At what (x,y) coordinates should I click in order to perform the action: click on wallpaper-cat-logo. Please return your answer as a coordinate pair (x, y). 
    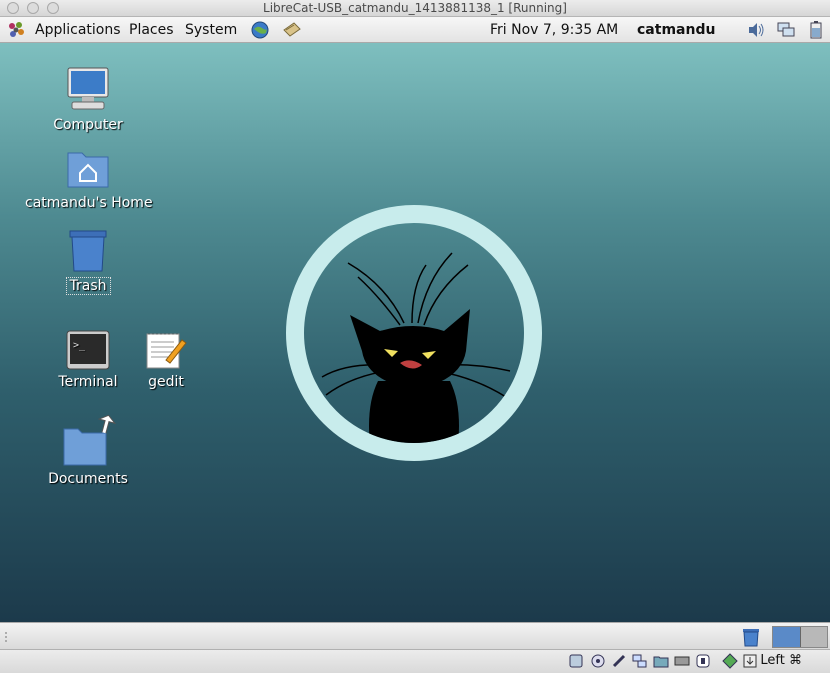
    Looking at the image, I should click on (414, 333).